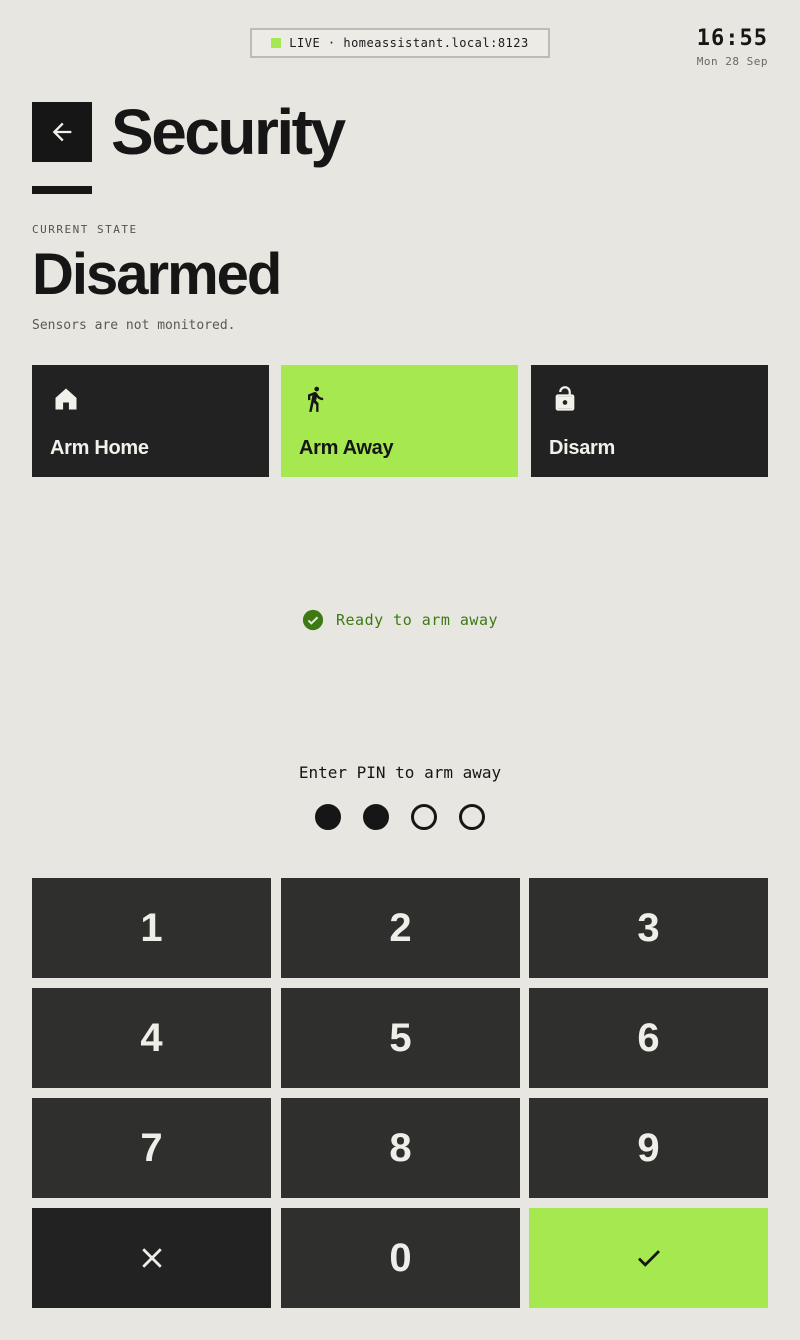 Image resolution: width=800 pixels, height=1340 pixels. I want to click on check-circle-icon, so click(313, 620).